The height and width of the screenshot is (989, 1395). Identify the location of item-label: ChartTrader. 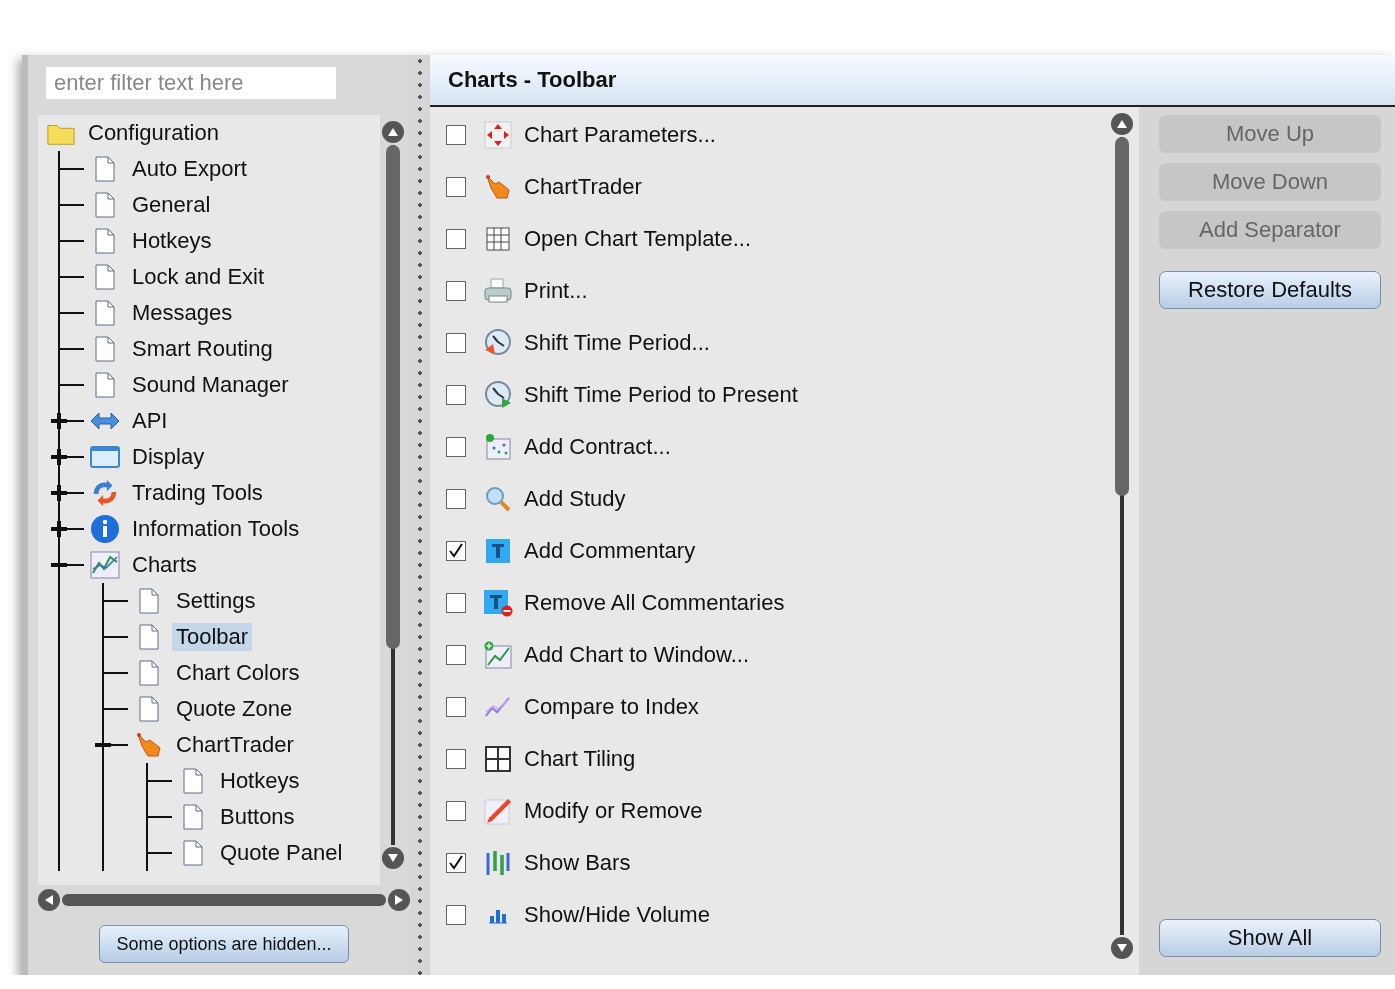
(583, 187).